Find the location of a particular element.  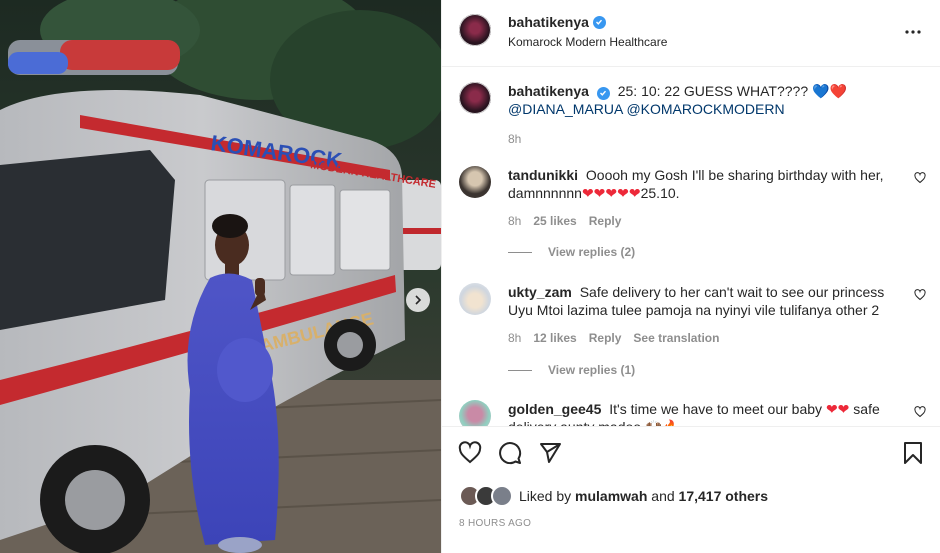

comment-username: golden_gee45 is located at coordinates (554, 409).